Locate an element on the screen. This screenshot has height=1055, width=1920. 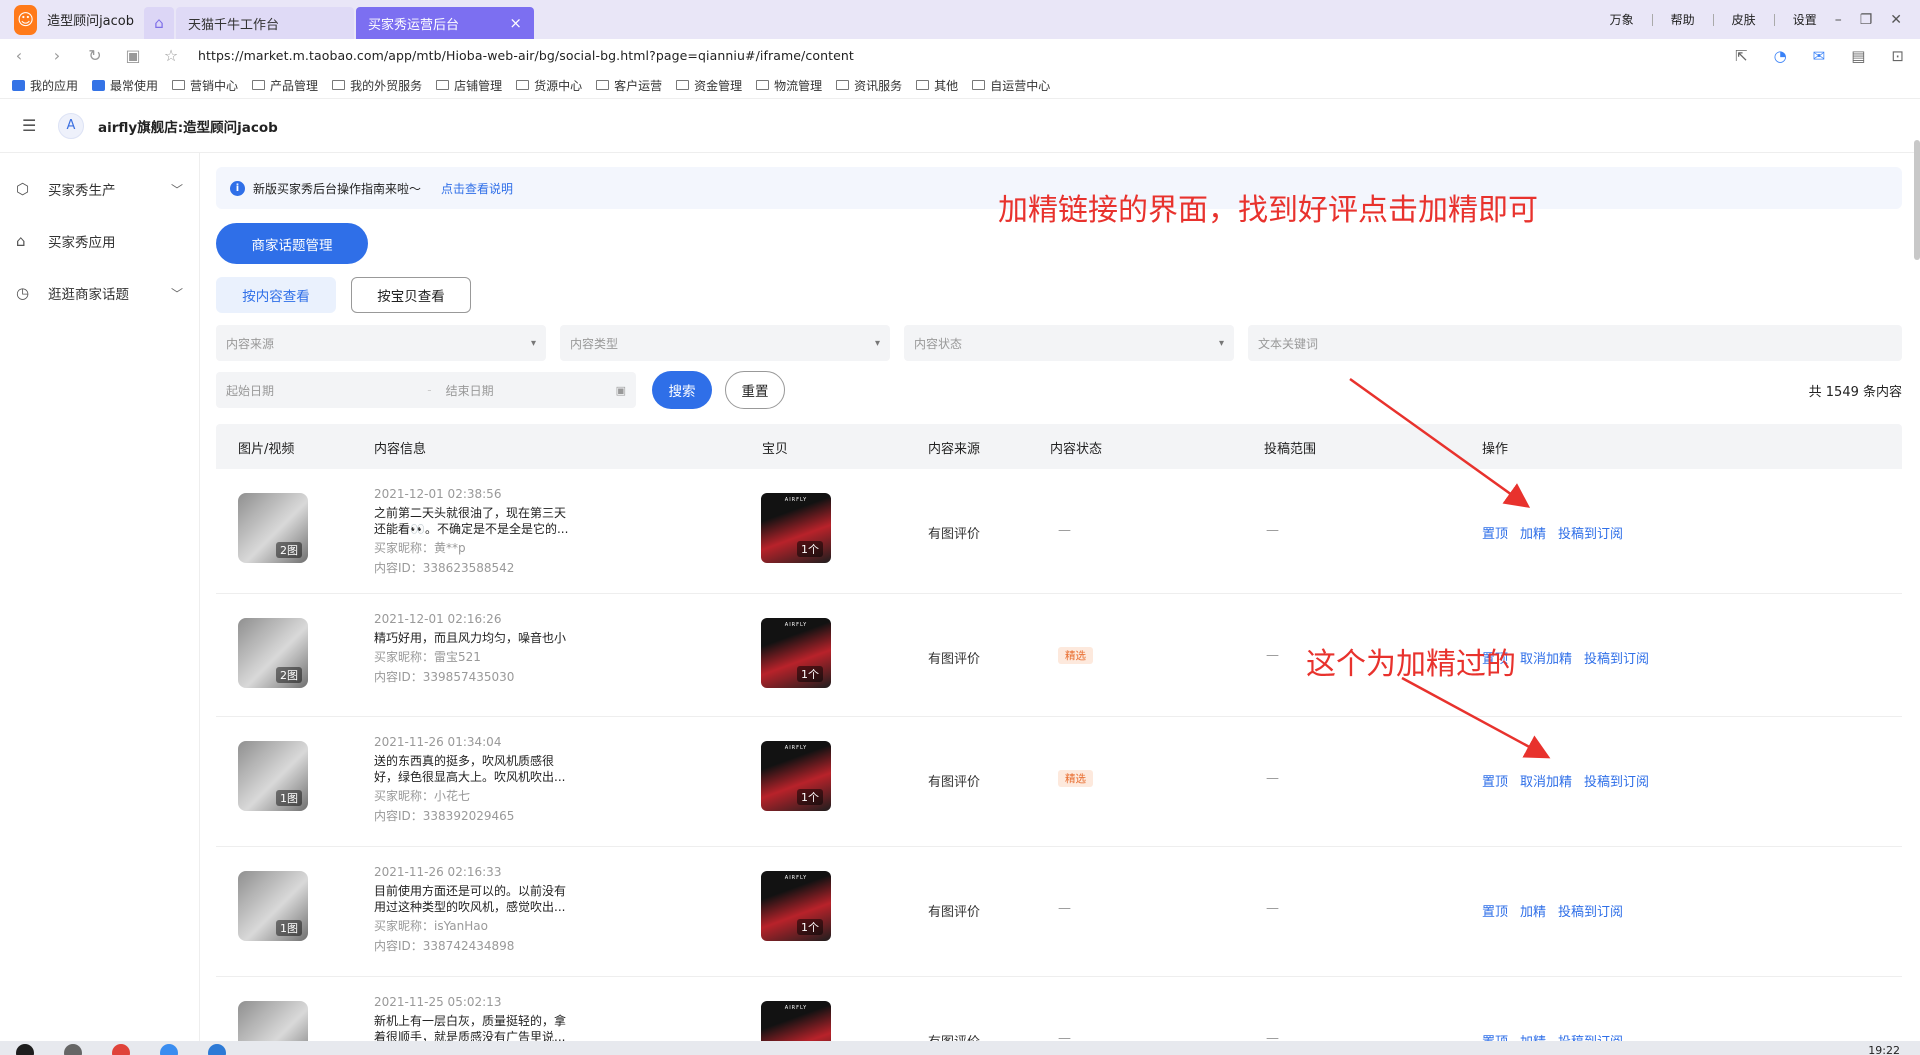
chevron-down-icon: ▾ is located at coordinates (533, 343).